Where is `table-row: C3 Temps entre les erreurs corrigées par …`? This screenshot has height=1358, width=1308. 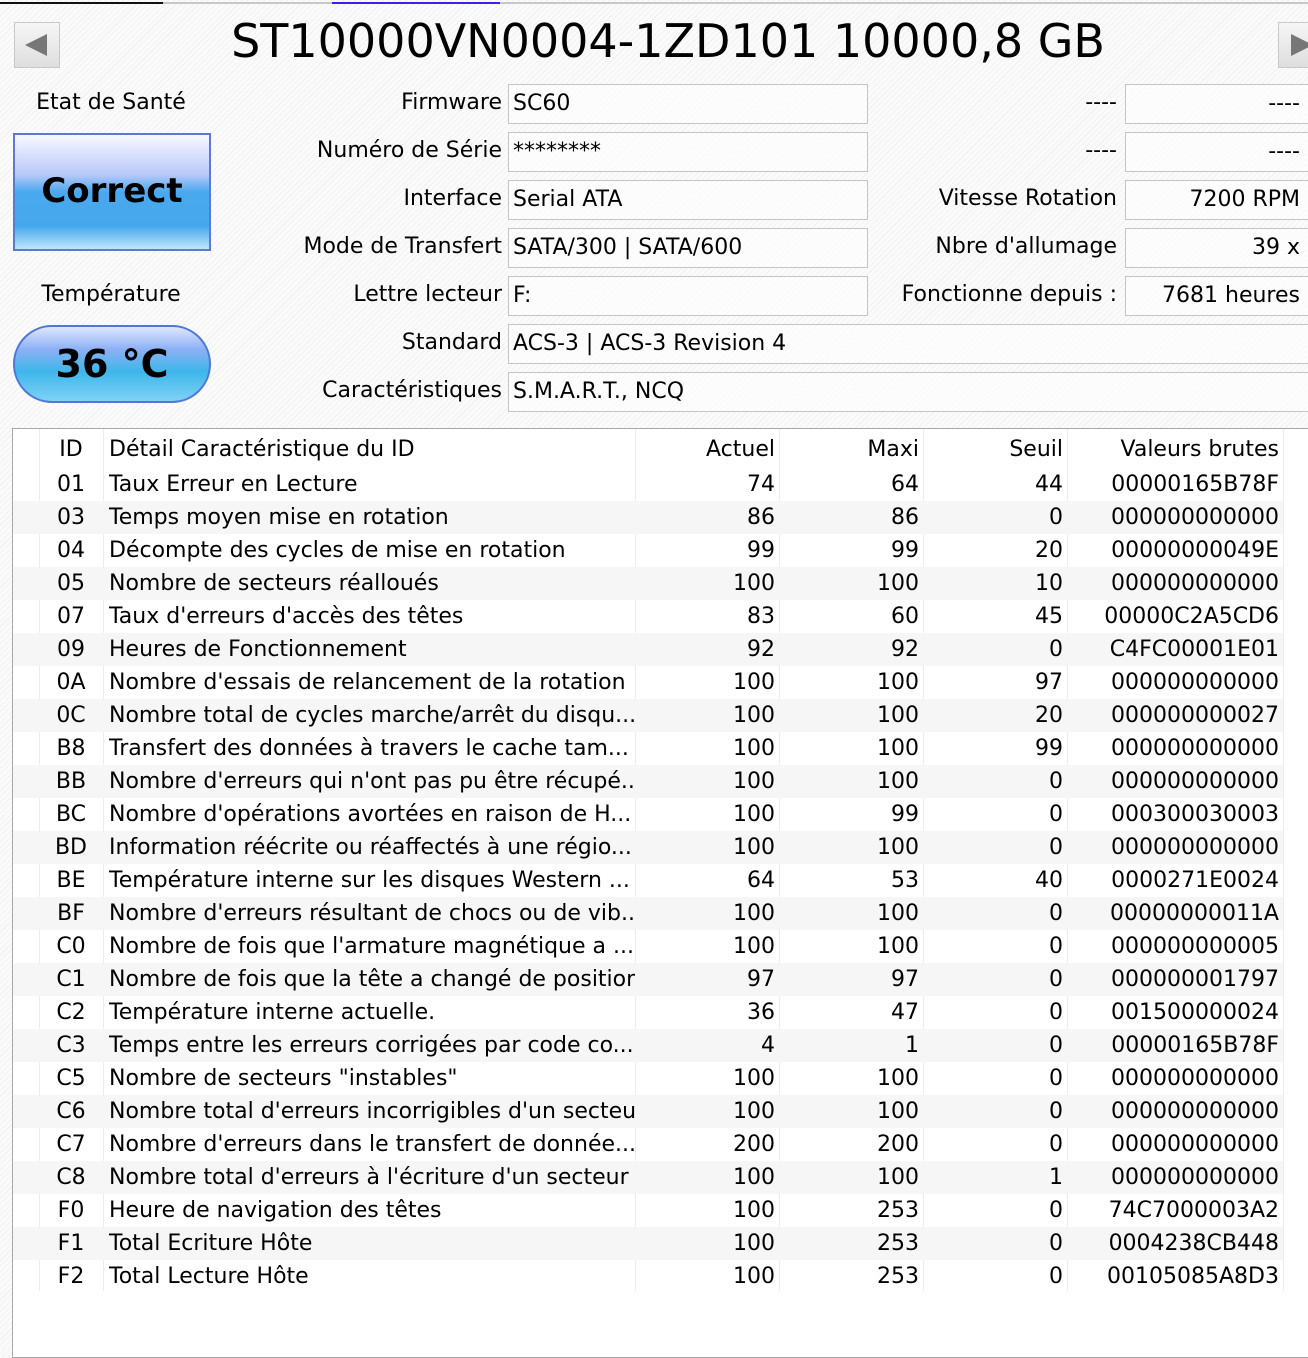 table-row: C3 Temps entre les erreurs corrigées par … is located at coordinates (648, 1045).